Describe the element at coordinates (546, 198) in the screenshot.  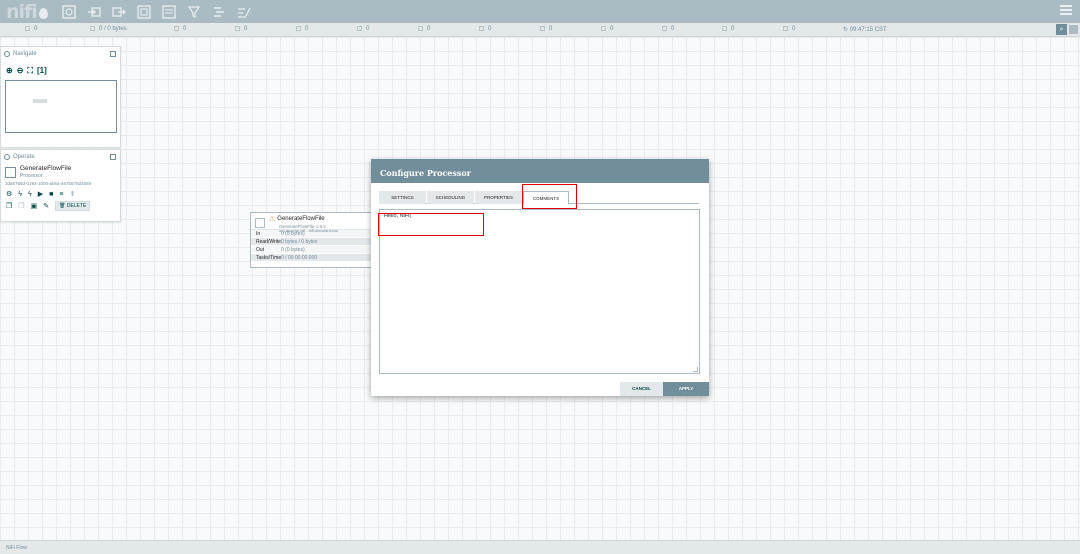
I see `tab-comments: COMMENTS` at that location.